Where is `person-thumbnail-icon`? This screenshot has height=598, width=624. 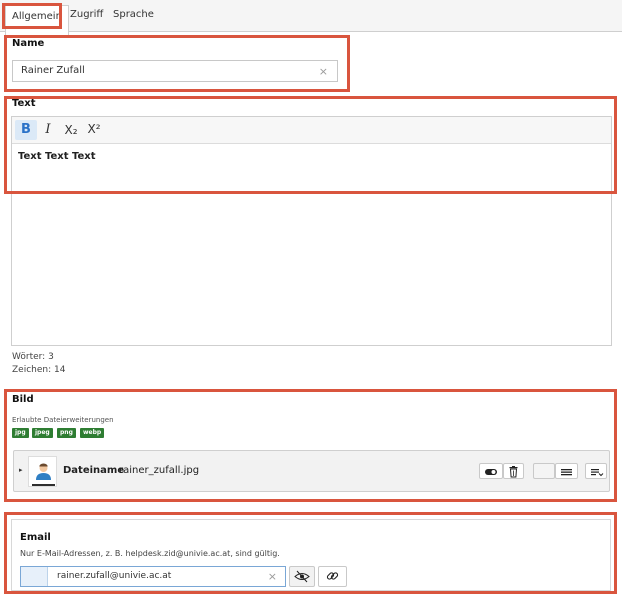 person-thumbnail-icon is located at coordinates (43, 474).